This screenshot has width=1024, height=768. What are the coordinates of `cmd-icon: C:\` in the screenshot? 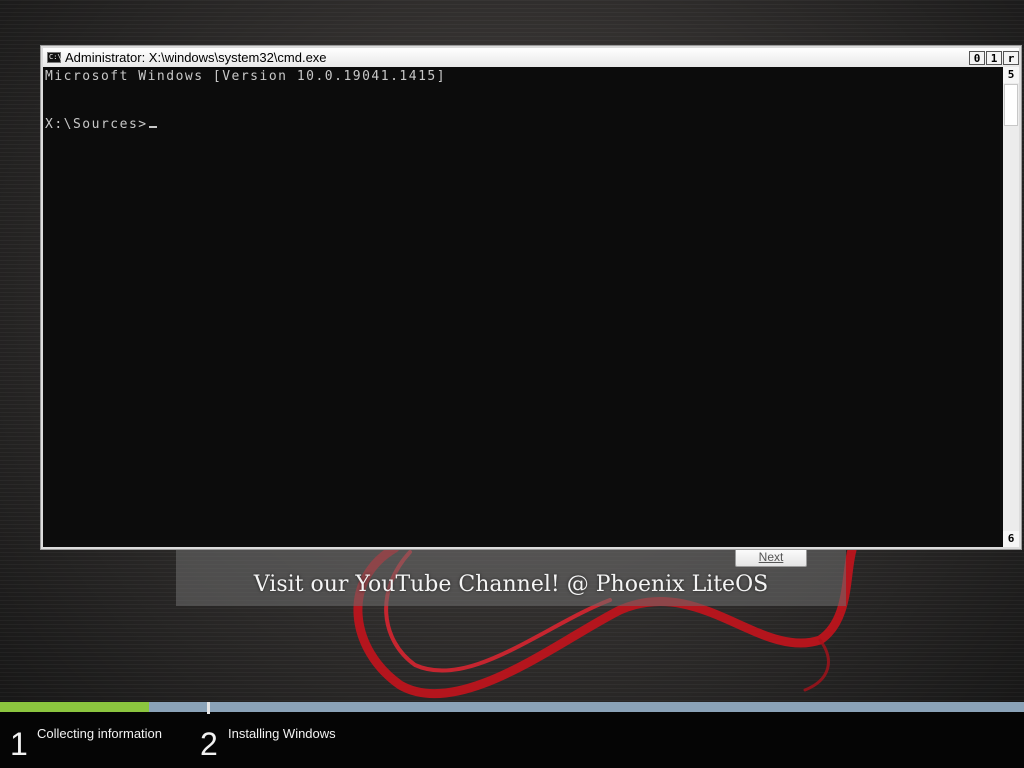 It's located at (54, 57).